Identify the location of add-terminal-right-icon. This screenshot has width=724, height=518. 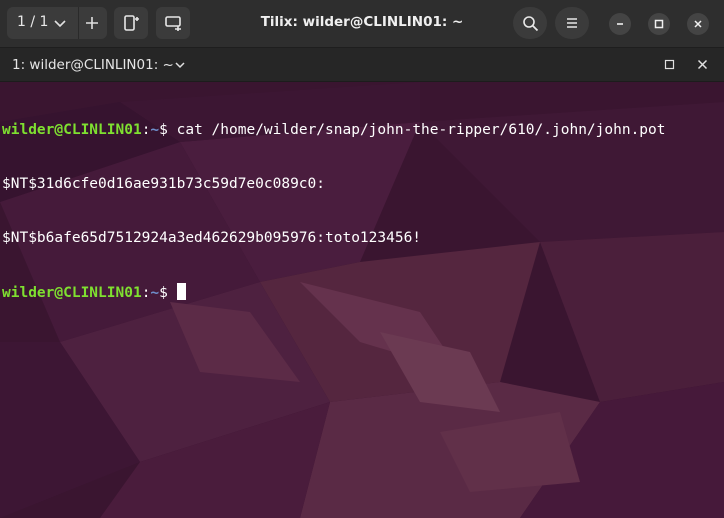
(131, 23).